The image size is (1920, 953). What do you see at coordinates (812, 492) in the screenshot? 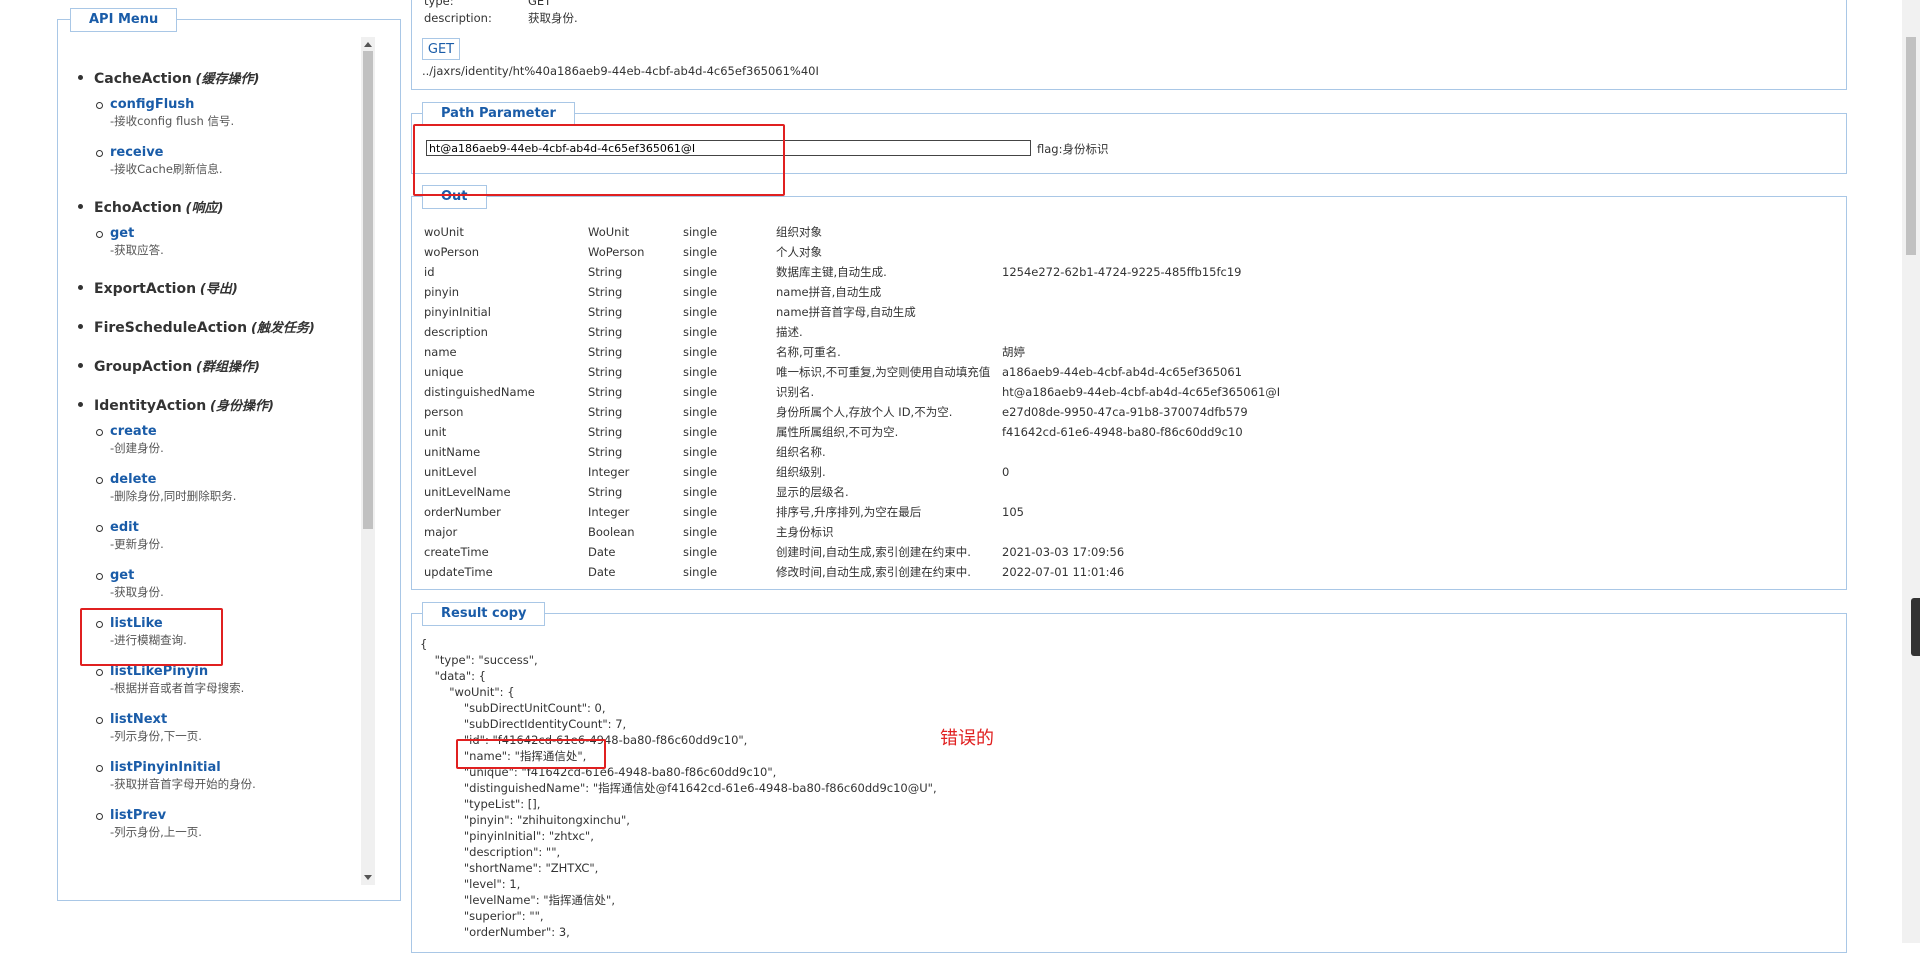
I see `field-description: 显示的层级名.` at bounding box center [812, 492].